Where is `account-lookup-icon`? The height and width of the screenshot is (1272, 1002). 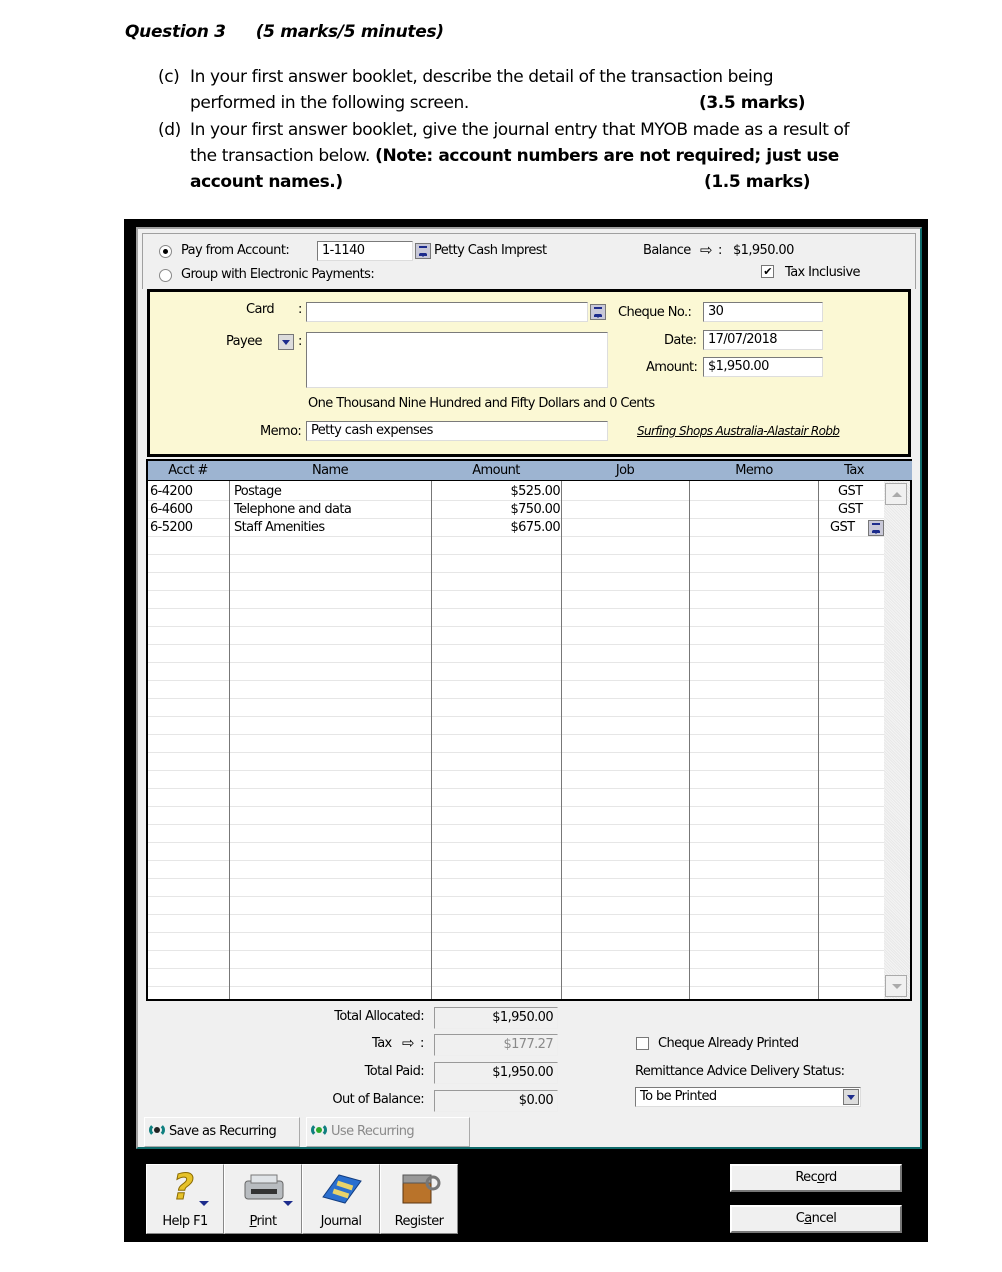
account-lookup-icon is located at coordinates (423, 251).